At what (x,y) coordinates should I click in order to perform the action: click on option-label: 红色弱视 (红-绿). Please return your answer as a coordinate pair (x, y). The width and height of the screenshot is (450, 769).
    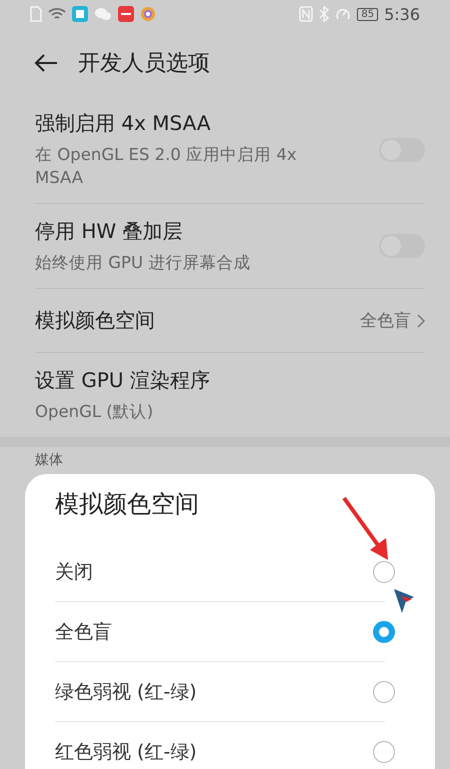
    Looking at the image, I should click on (126, 751).